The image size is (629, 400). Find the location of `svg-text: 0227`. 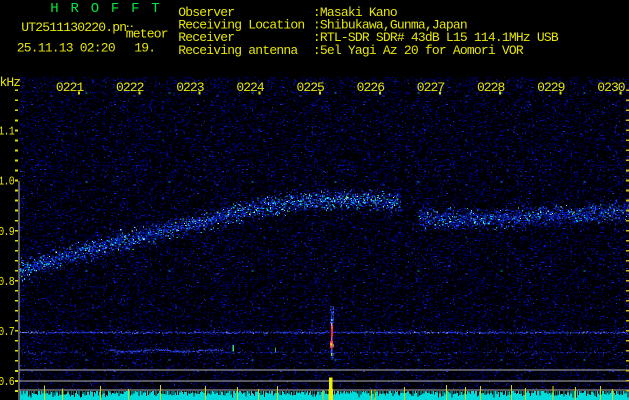

svg-text: 0227 is located at coordinates (431, 87).